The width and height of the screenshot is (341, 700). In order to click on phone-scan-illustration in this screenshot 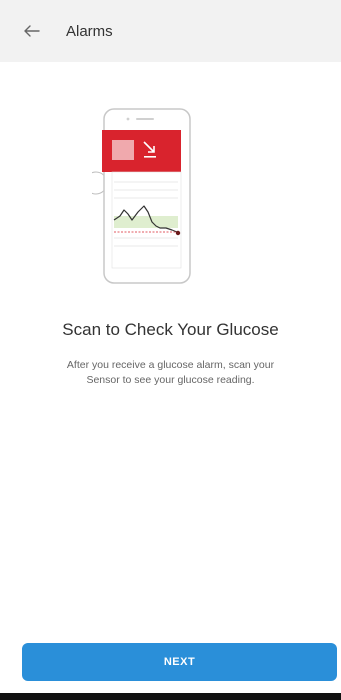, I will do `click(141, 196)`.